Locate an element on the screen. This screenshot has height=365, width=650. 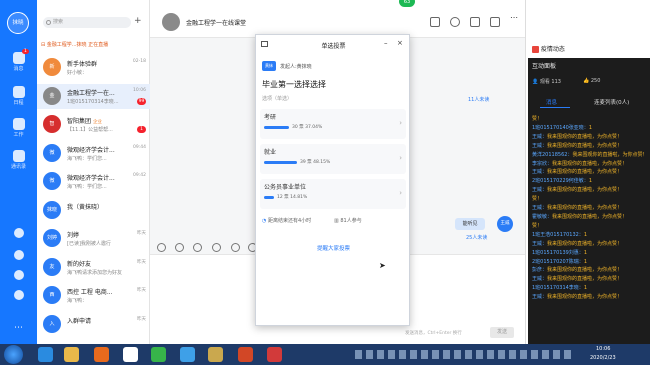
chat-header: 金融工程学一在线课堂 ⋯ is located at coordinates (337, 19).